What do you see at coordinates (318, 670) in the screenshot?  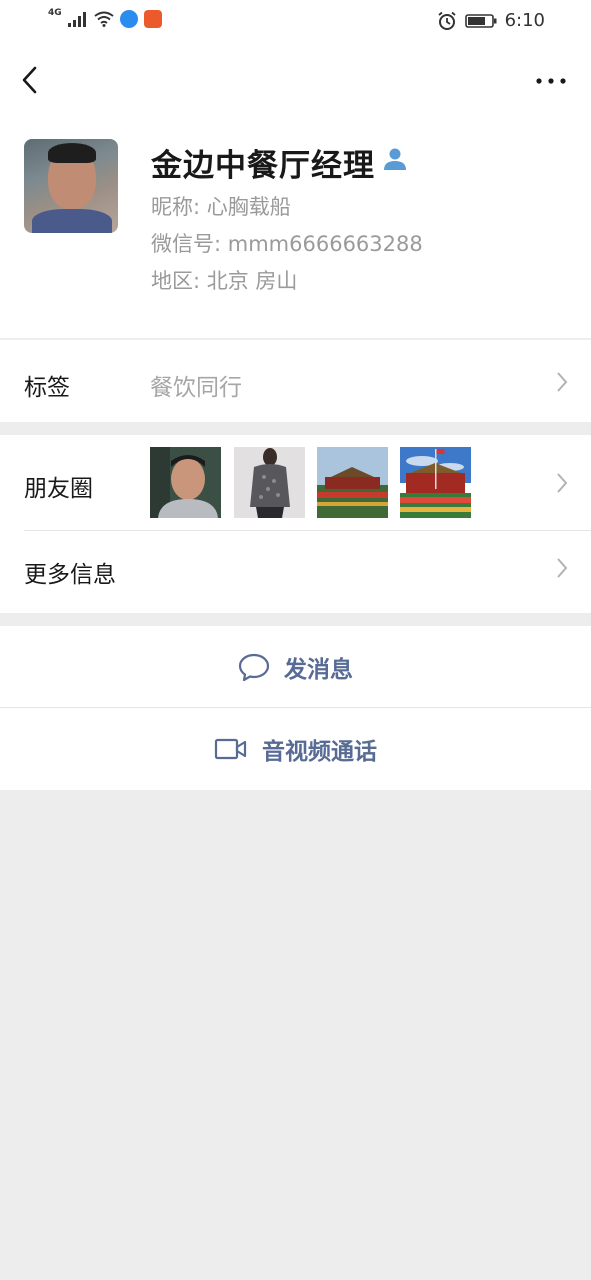 I see `send-message-label: 发消息` at bounding box center [318, 670].